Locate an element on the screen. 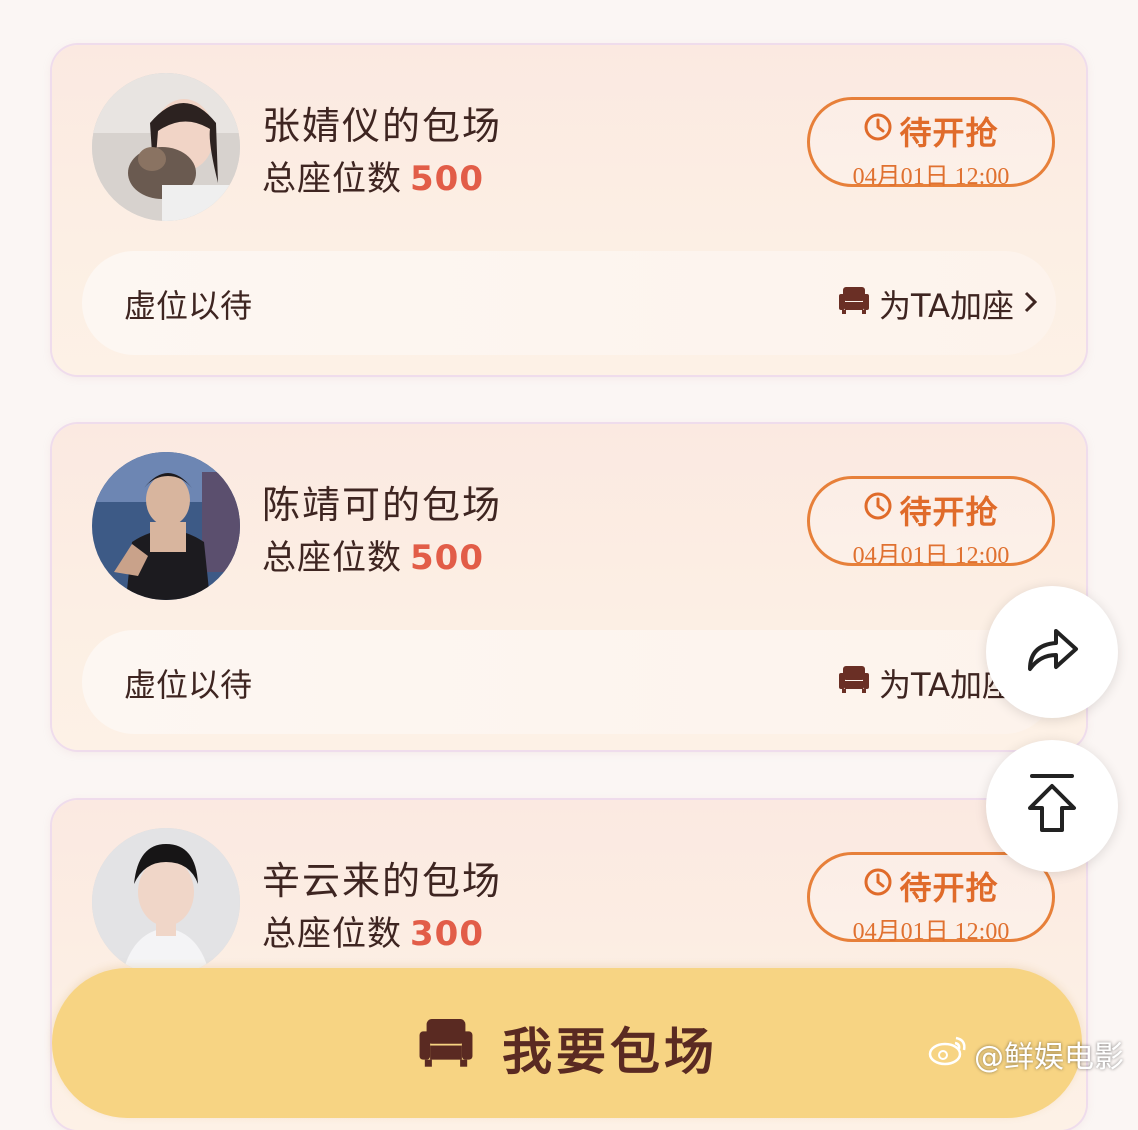 The width and height of the screenshot is (1138, 1130). share-button is located at coordinates (1052, 652).